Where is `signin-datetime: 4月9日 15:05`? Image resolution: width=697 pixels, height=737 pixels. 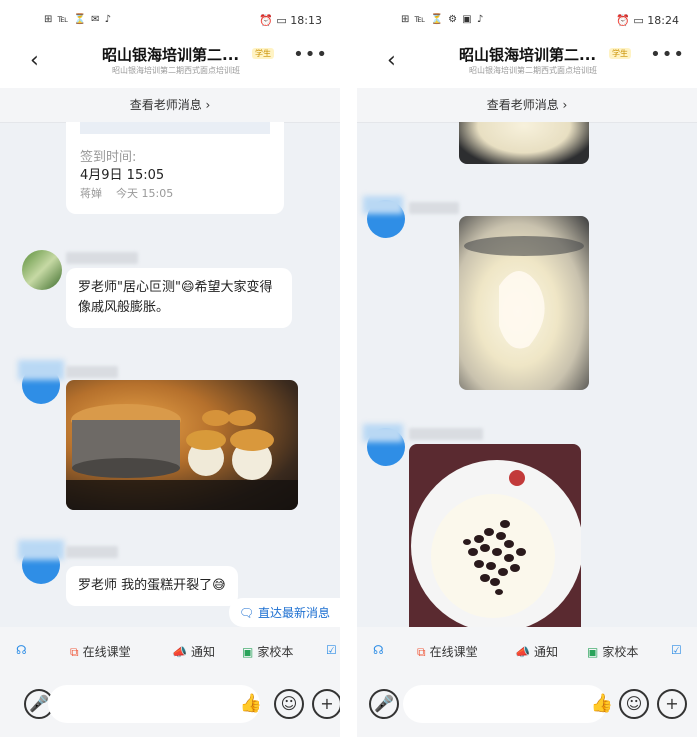 signin-datetime: 4月9日 15:05 is located at coordinates (122, 175).